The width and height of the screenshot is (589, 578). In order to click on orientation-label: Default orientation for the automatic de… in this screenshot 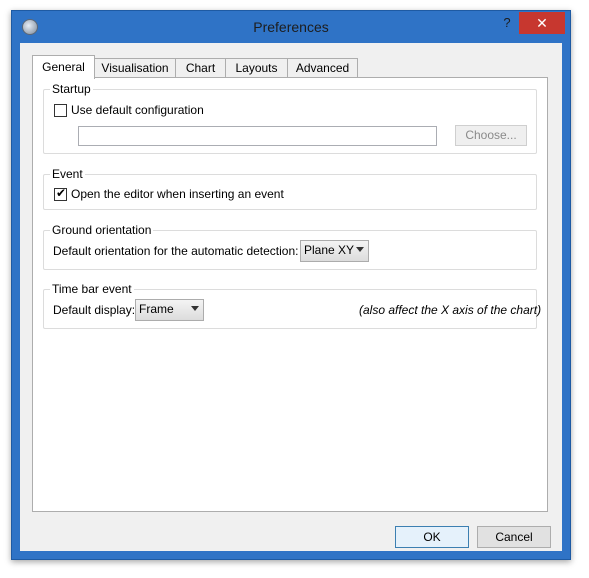, I will do `click(176, 251)`.